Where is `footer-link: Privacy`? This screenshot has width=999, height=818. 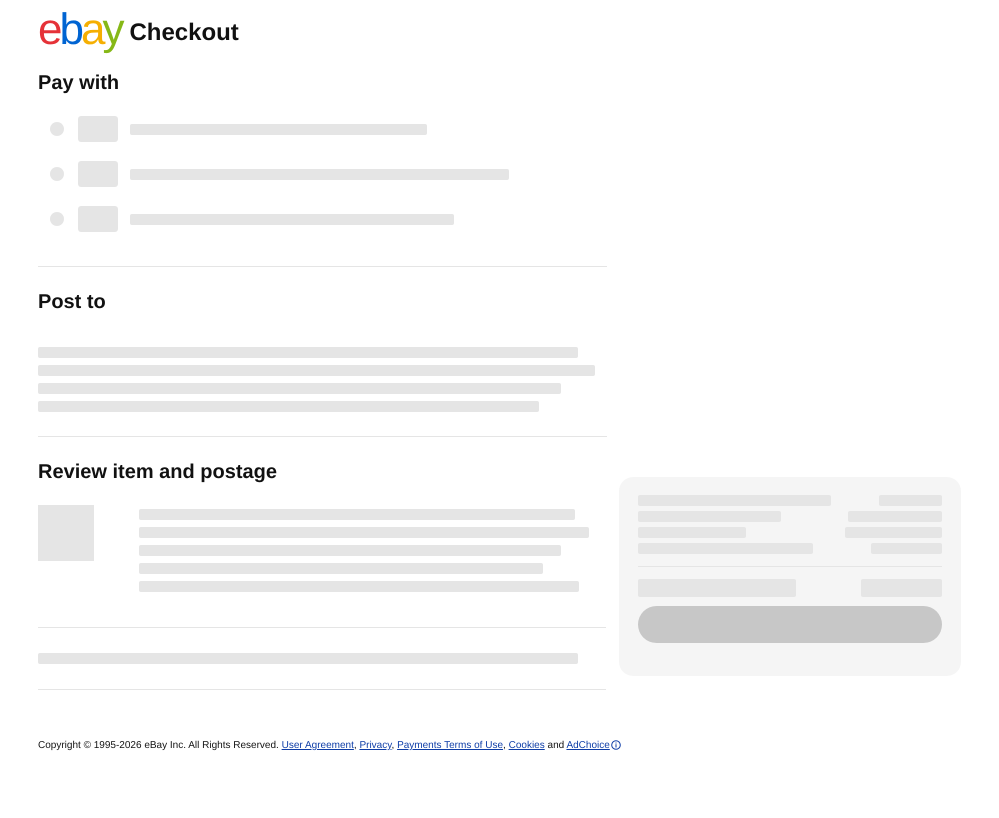 footer-link: Privacy is located at coordinates (375, 745).